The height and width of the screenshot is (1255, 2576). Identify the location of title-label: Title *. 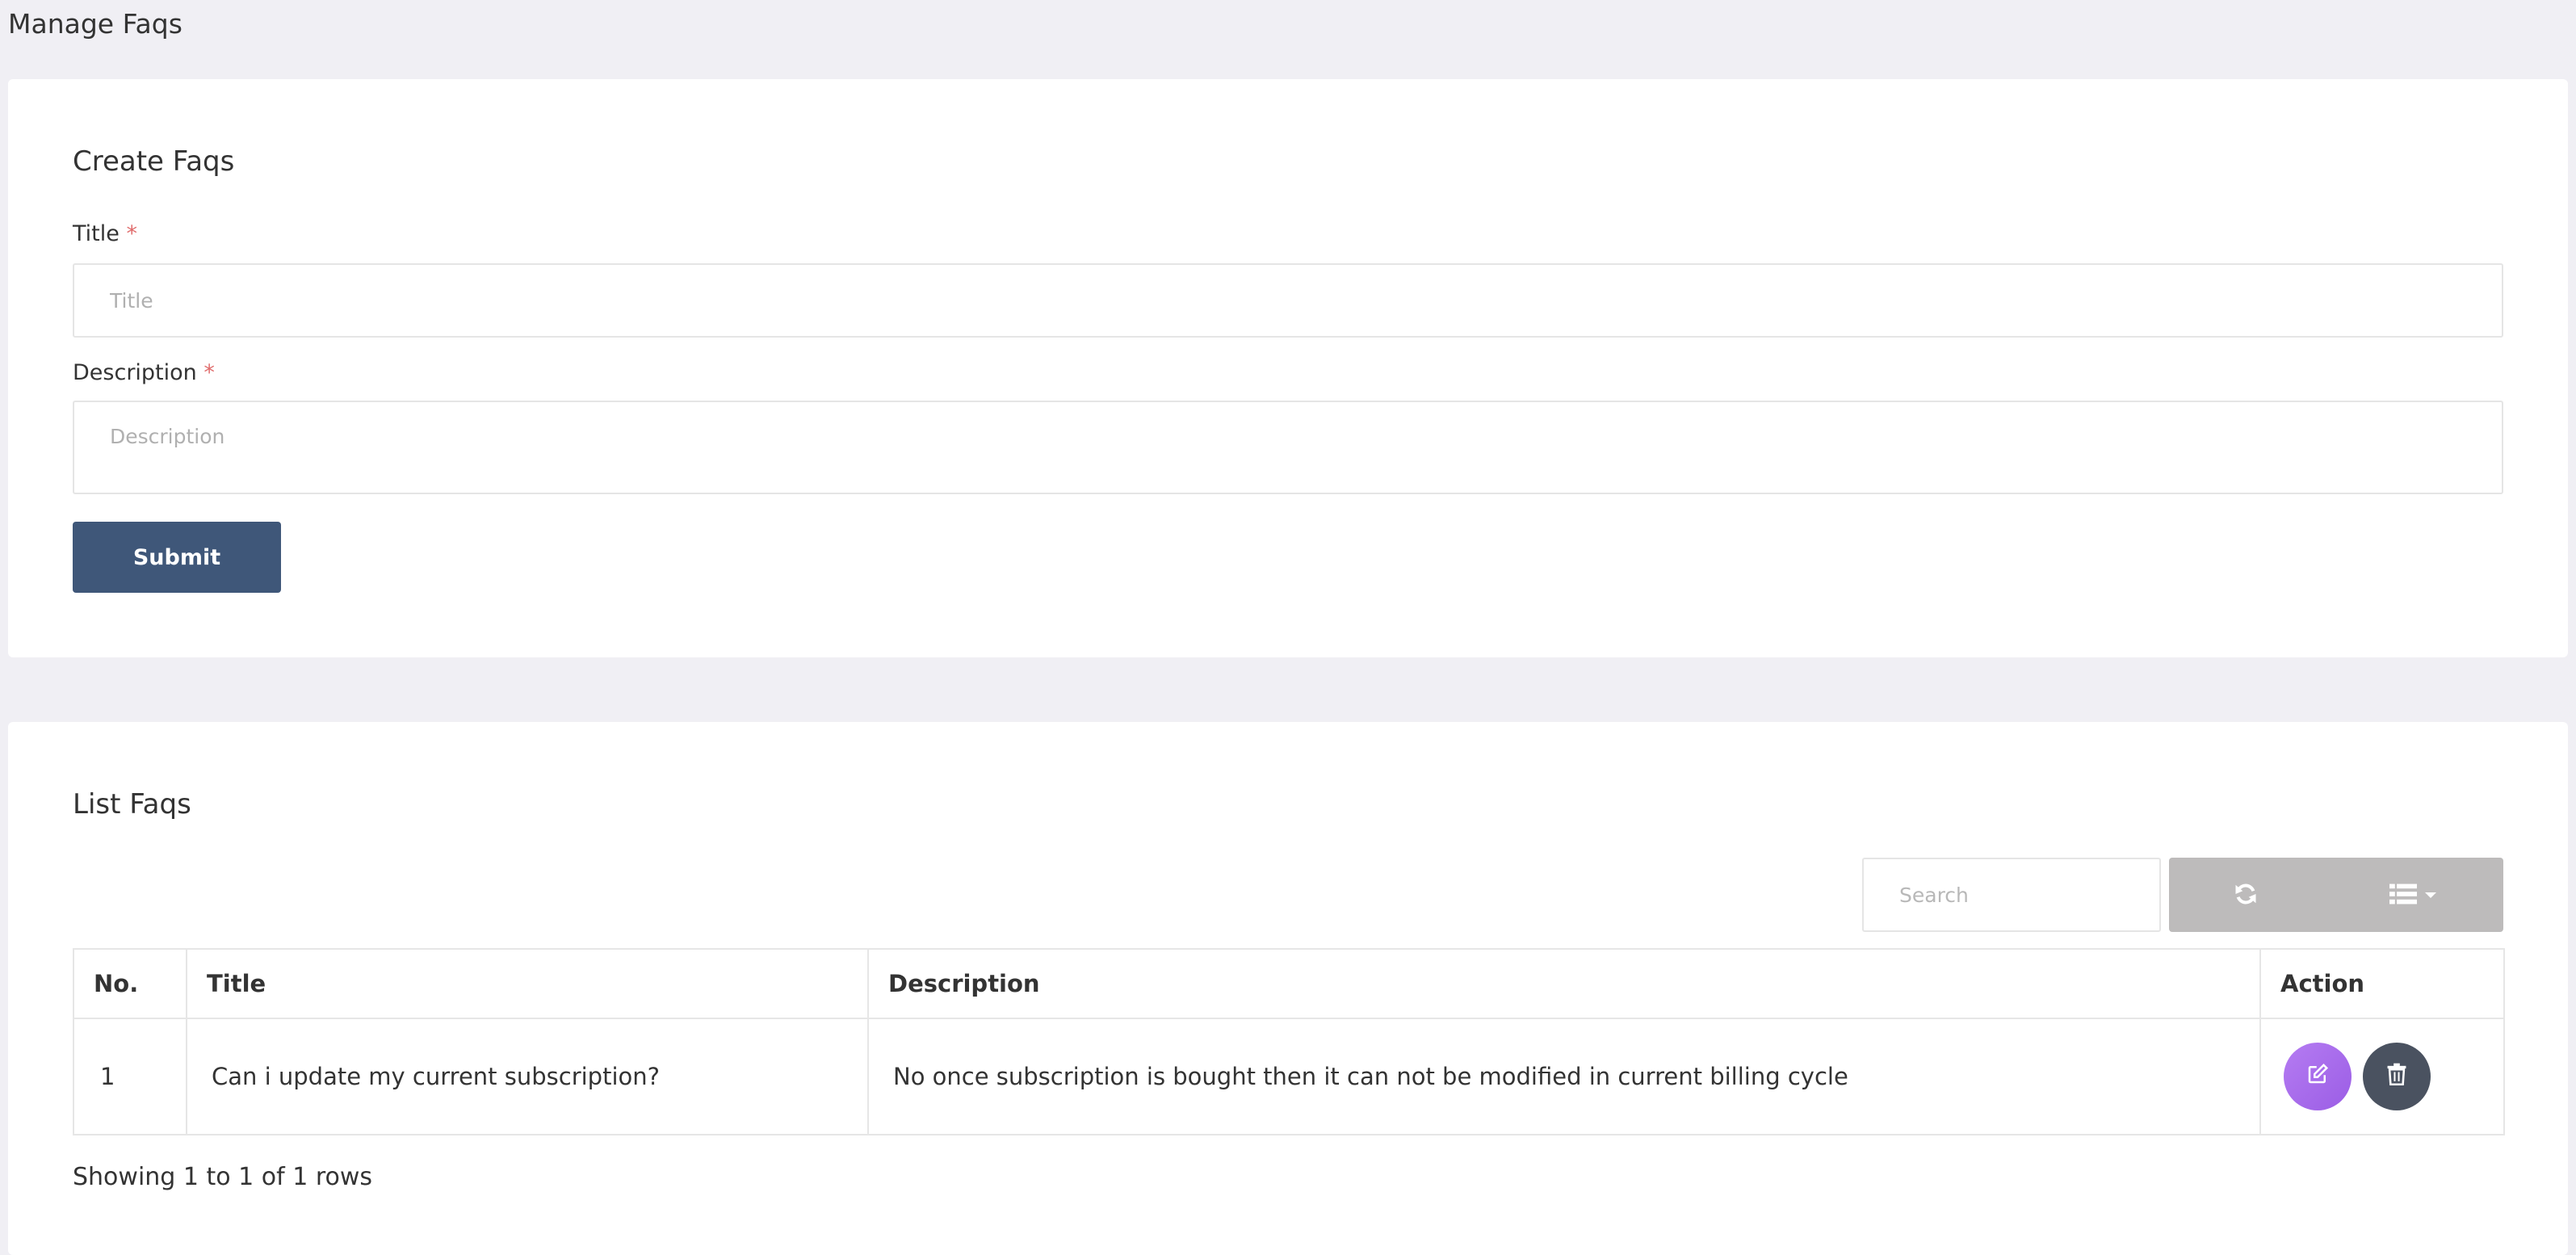
(105, 234).